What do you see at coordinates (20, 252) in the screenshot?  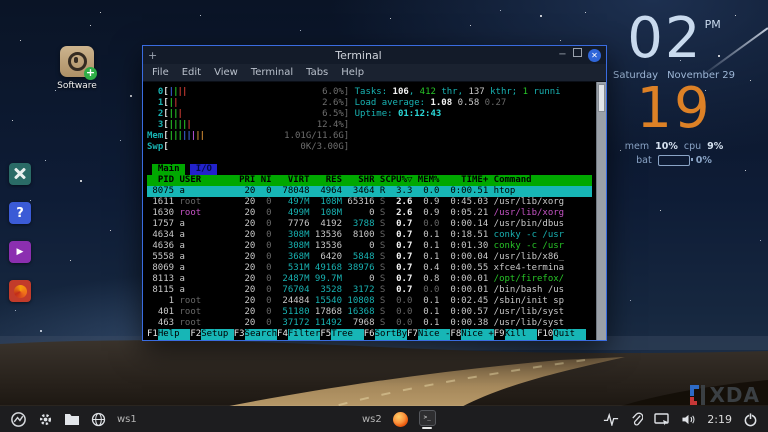 I see `media-player-icon: ▶` at bounding box center [20, 252].